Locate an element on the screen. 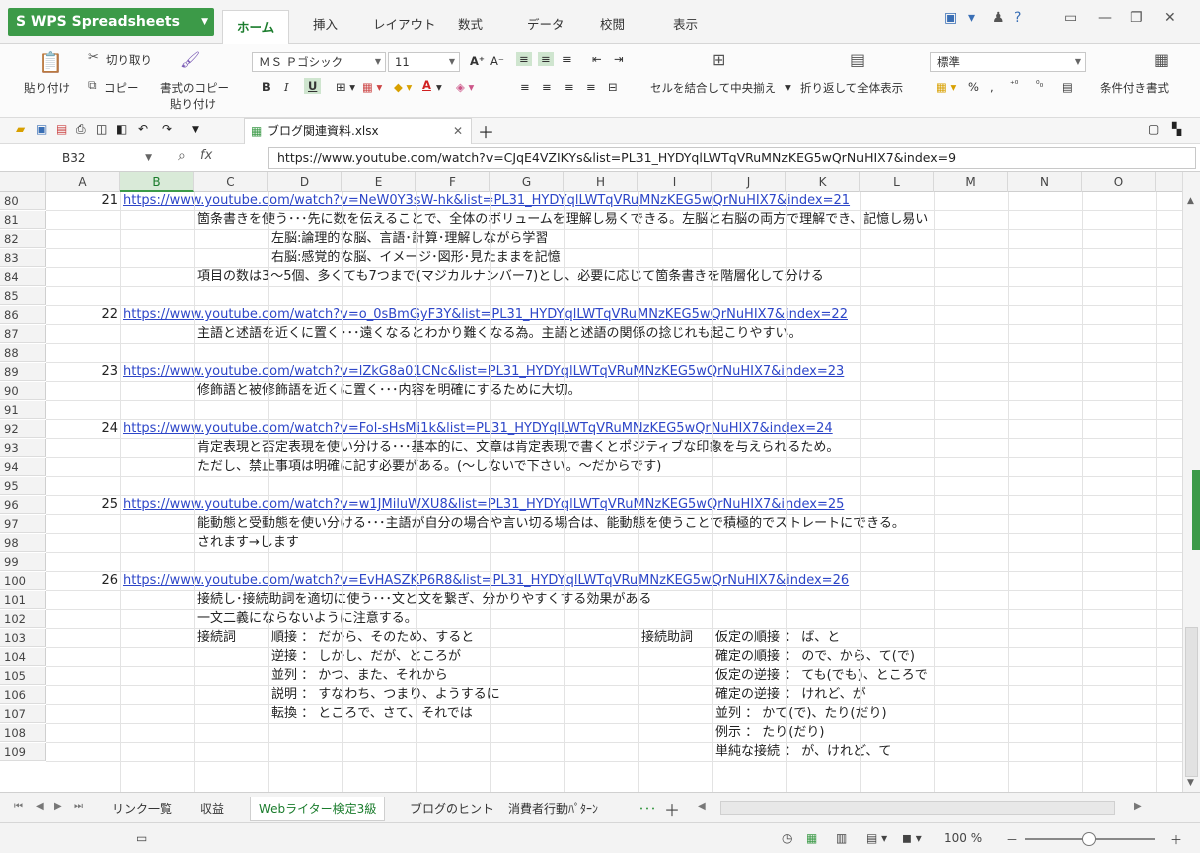 The image size is (1200, 853). bold-button: B is located at coordinates (266, 87).